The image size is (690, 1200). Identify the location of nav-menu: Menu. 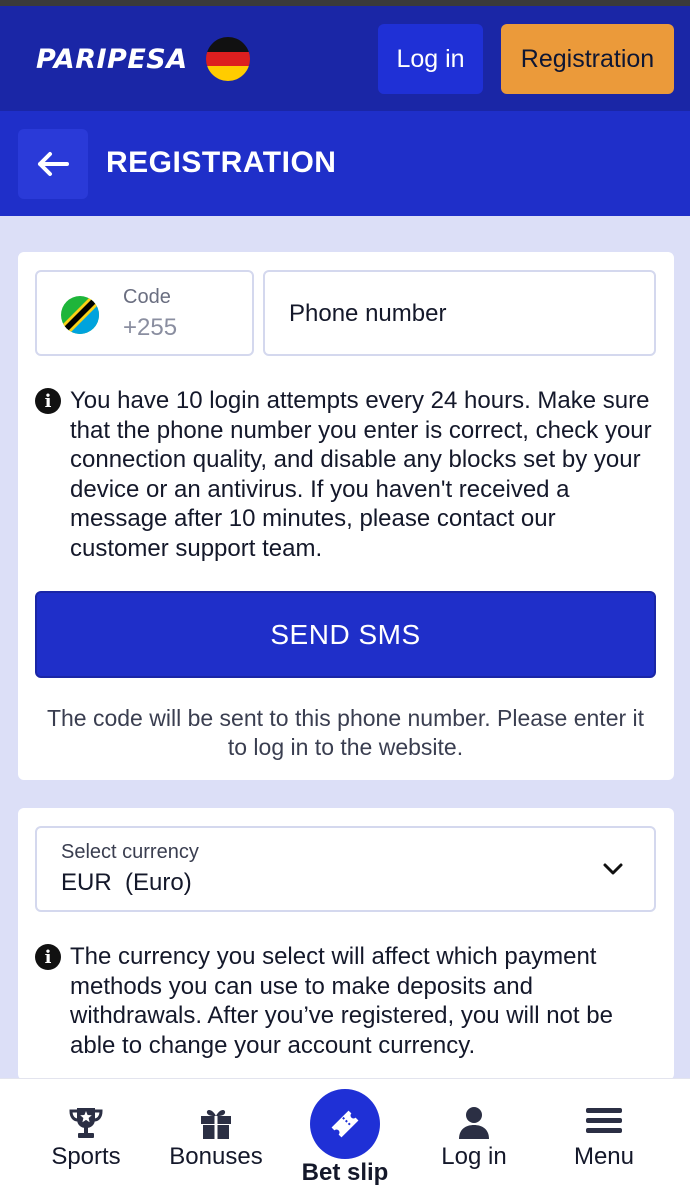
(604, 1139).